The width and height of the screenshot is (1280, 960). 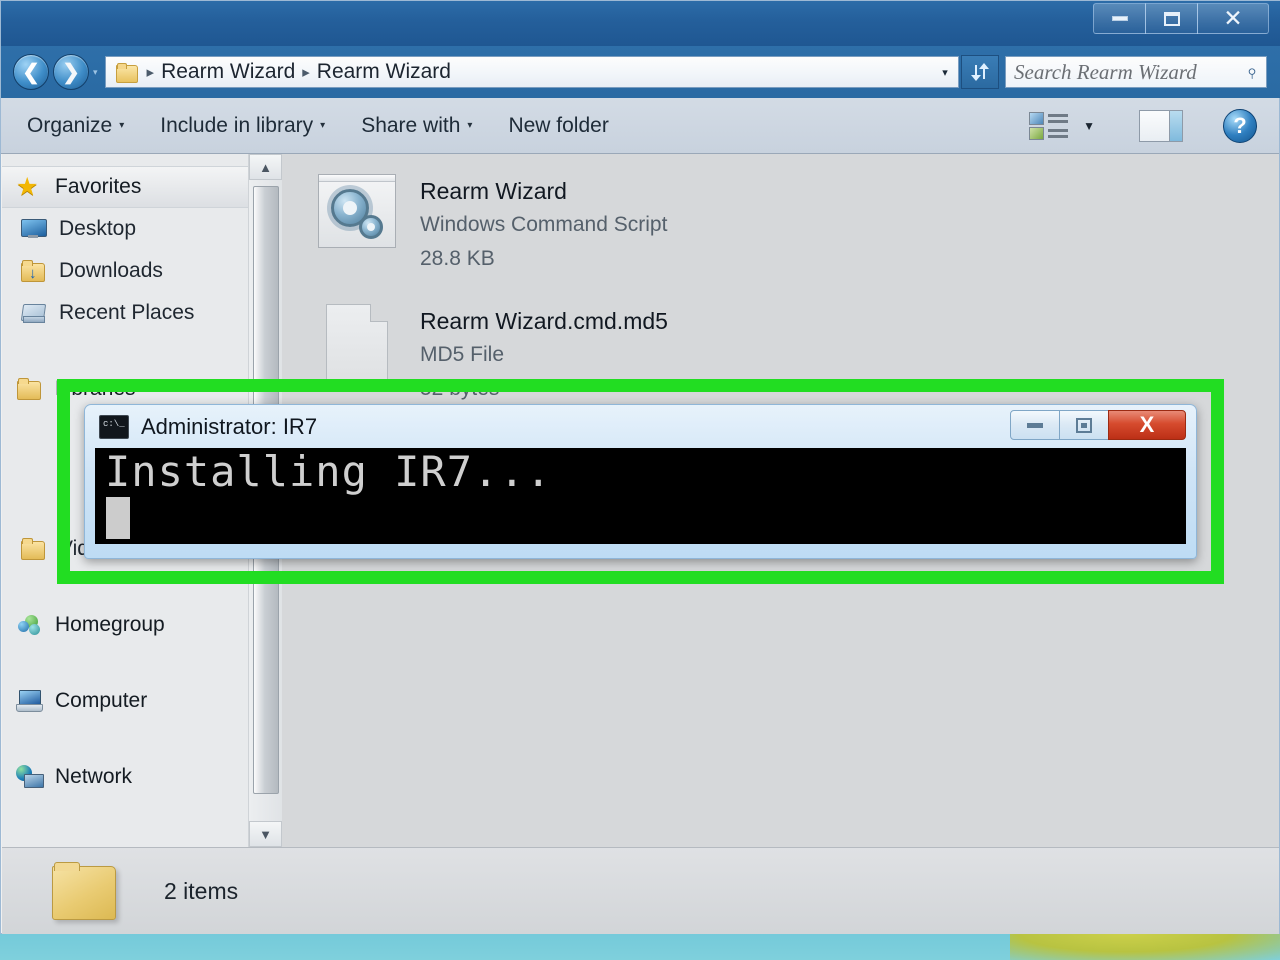 I want to click on console-titlebar: Administrator: IR7 X, so click(x=640, y=426).